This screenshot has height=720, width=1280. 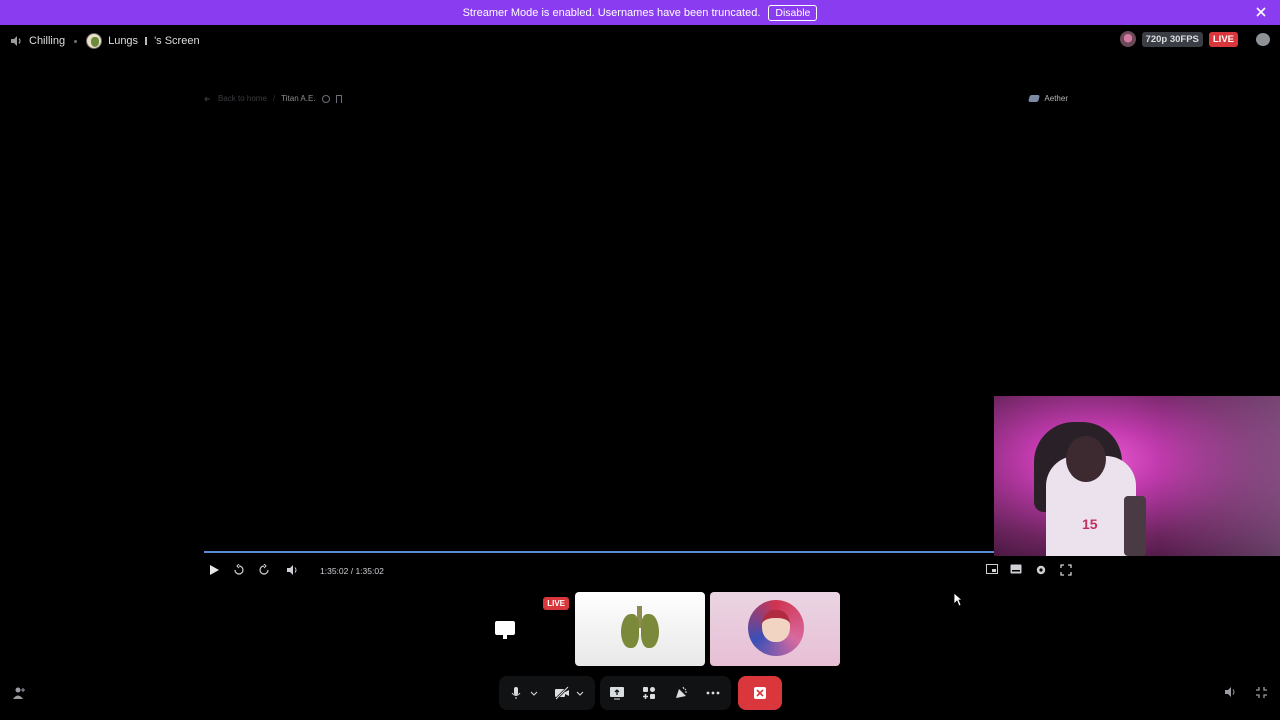 I want to click on end-call-icon, so click(x=760, y=693).